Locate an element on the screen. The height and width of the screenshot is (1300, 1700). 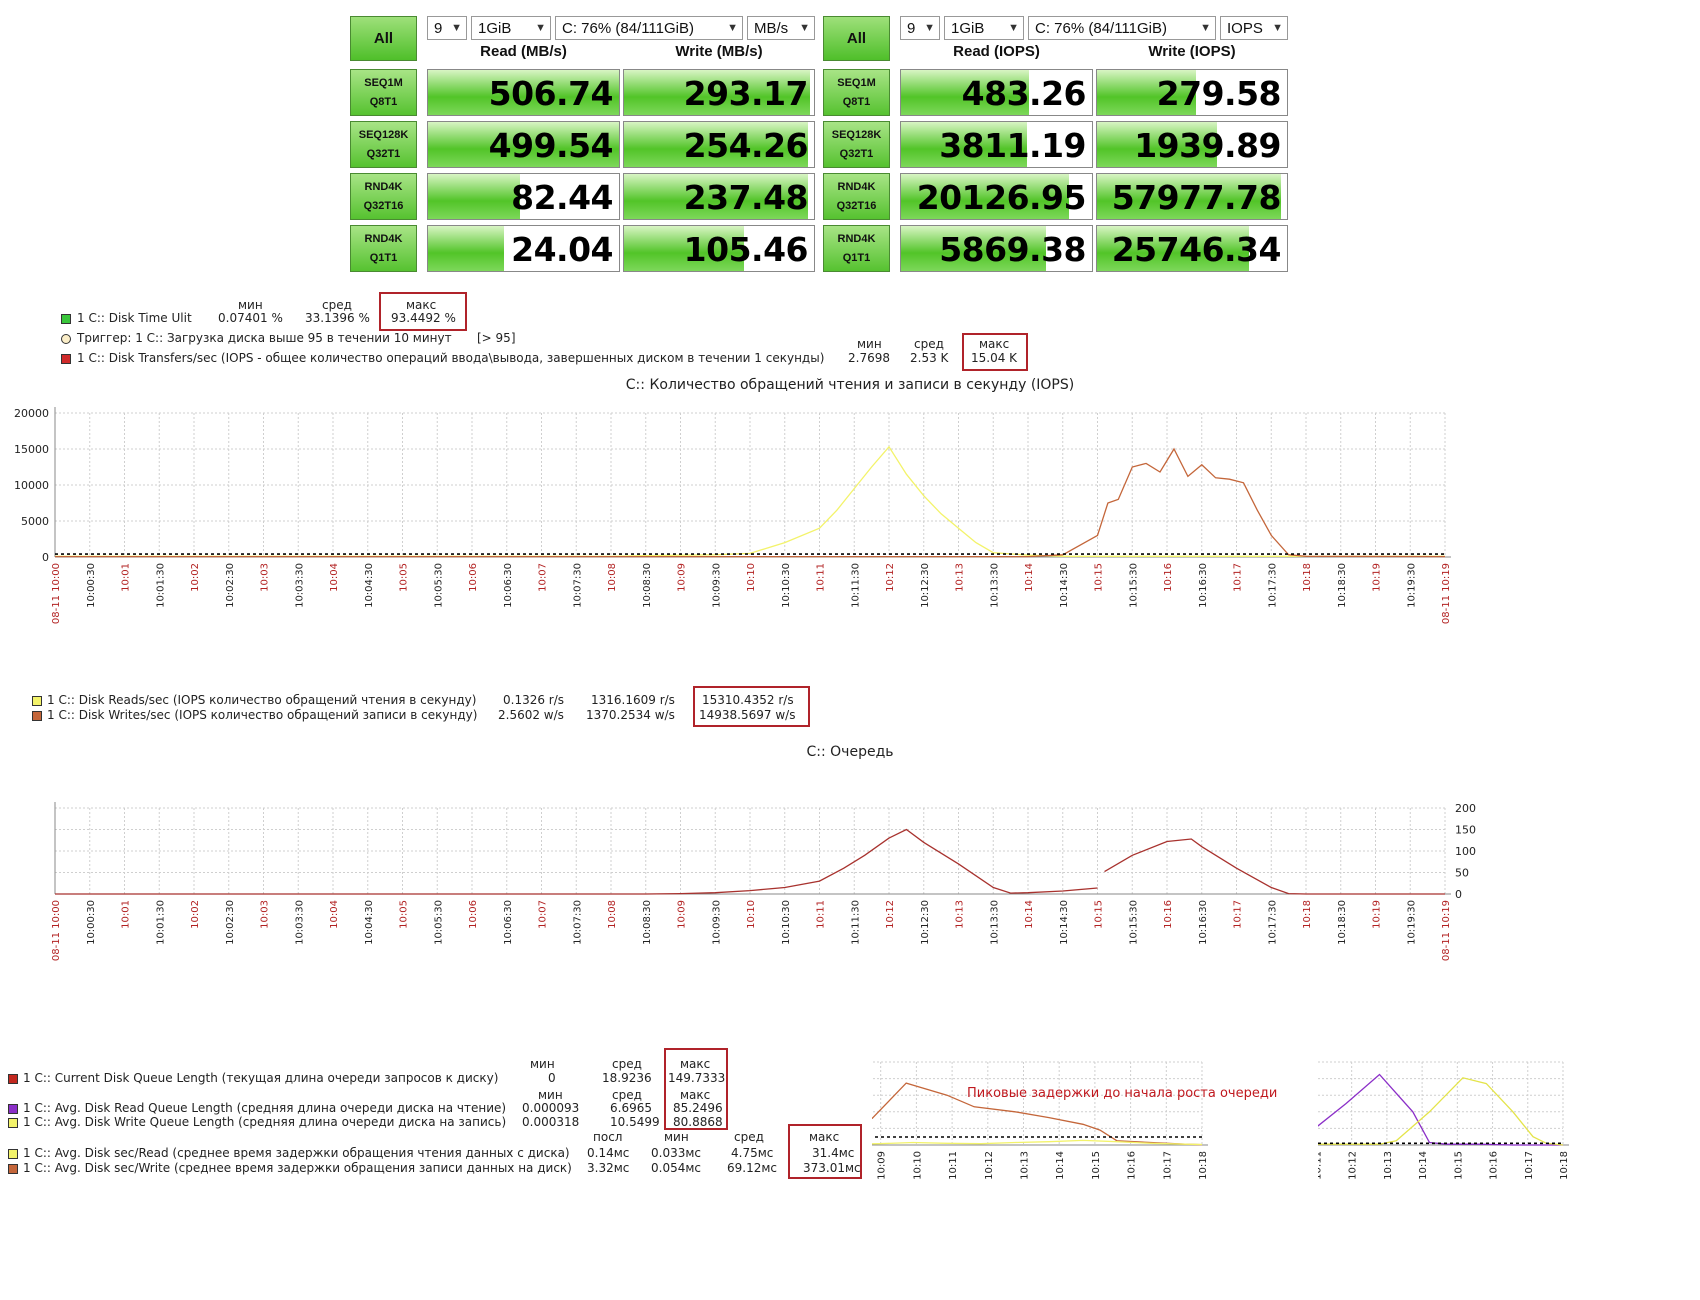
legend-swatch-sec-write is located at coordinates (13, 1169).